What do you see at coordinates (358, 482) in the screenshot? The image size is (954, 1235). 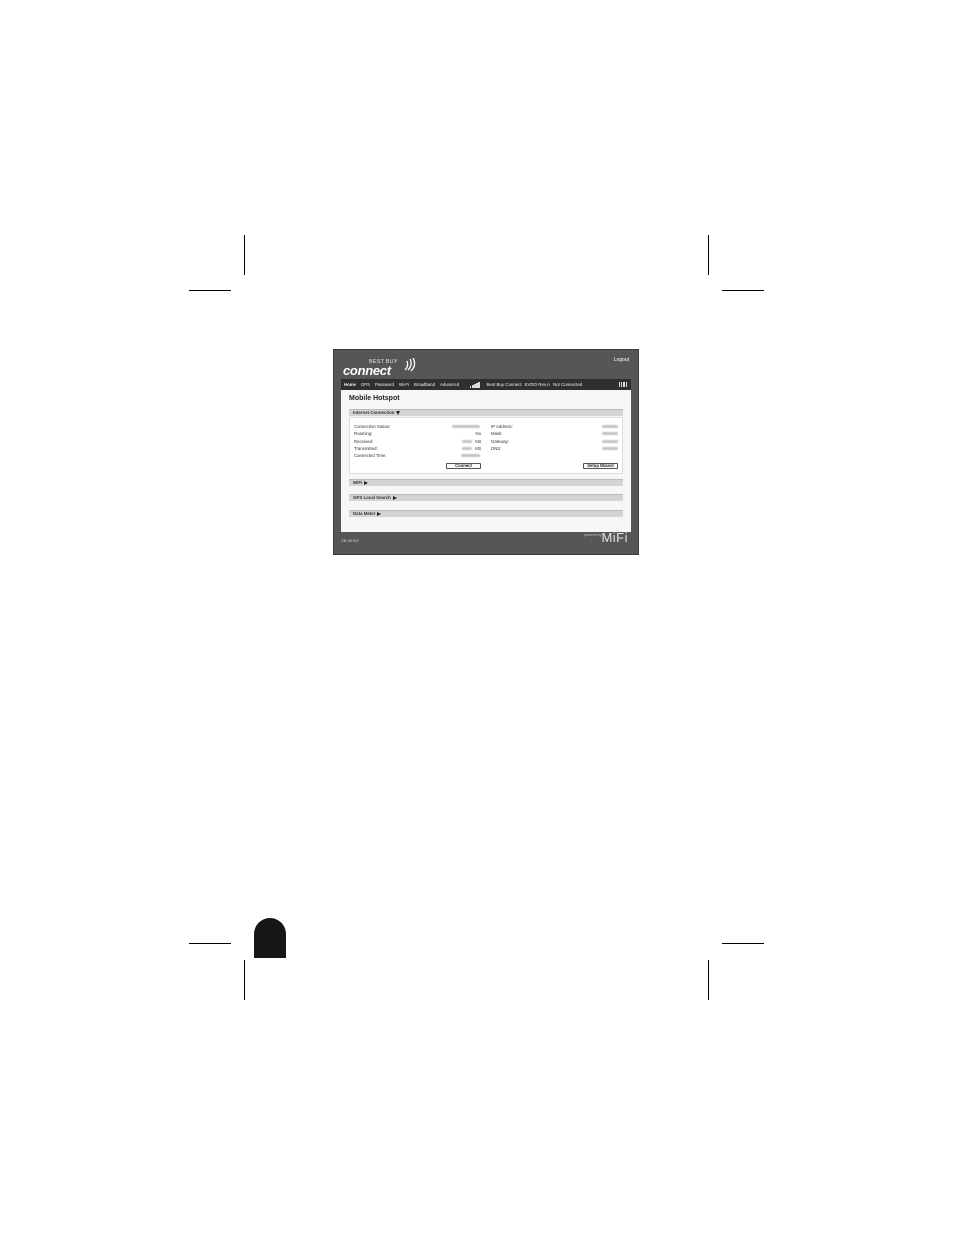 I see `section-wifi-label: WiFi` at bounding box center [358, 482].